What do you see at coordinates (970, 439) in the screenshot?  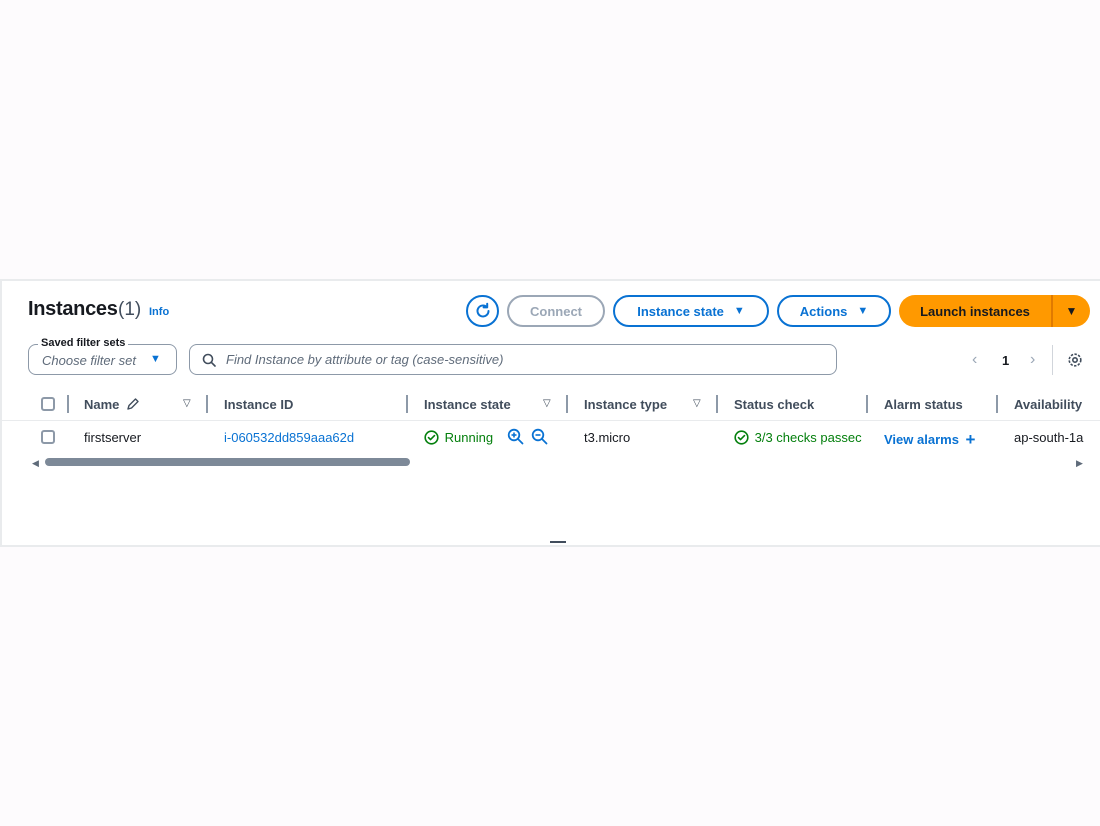 I see `plus-icon: +` at bounding box center [970, 439].